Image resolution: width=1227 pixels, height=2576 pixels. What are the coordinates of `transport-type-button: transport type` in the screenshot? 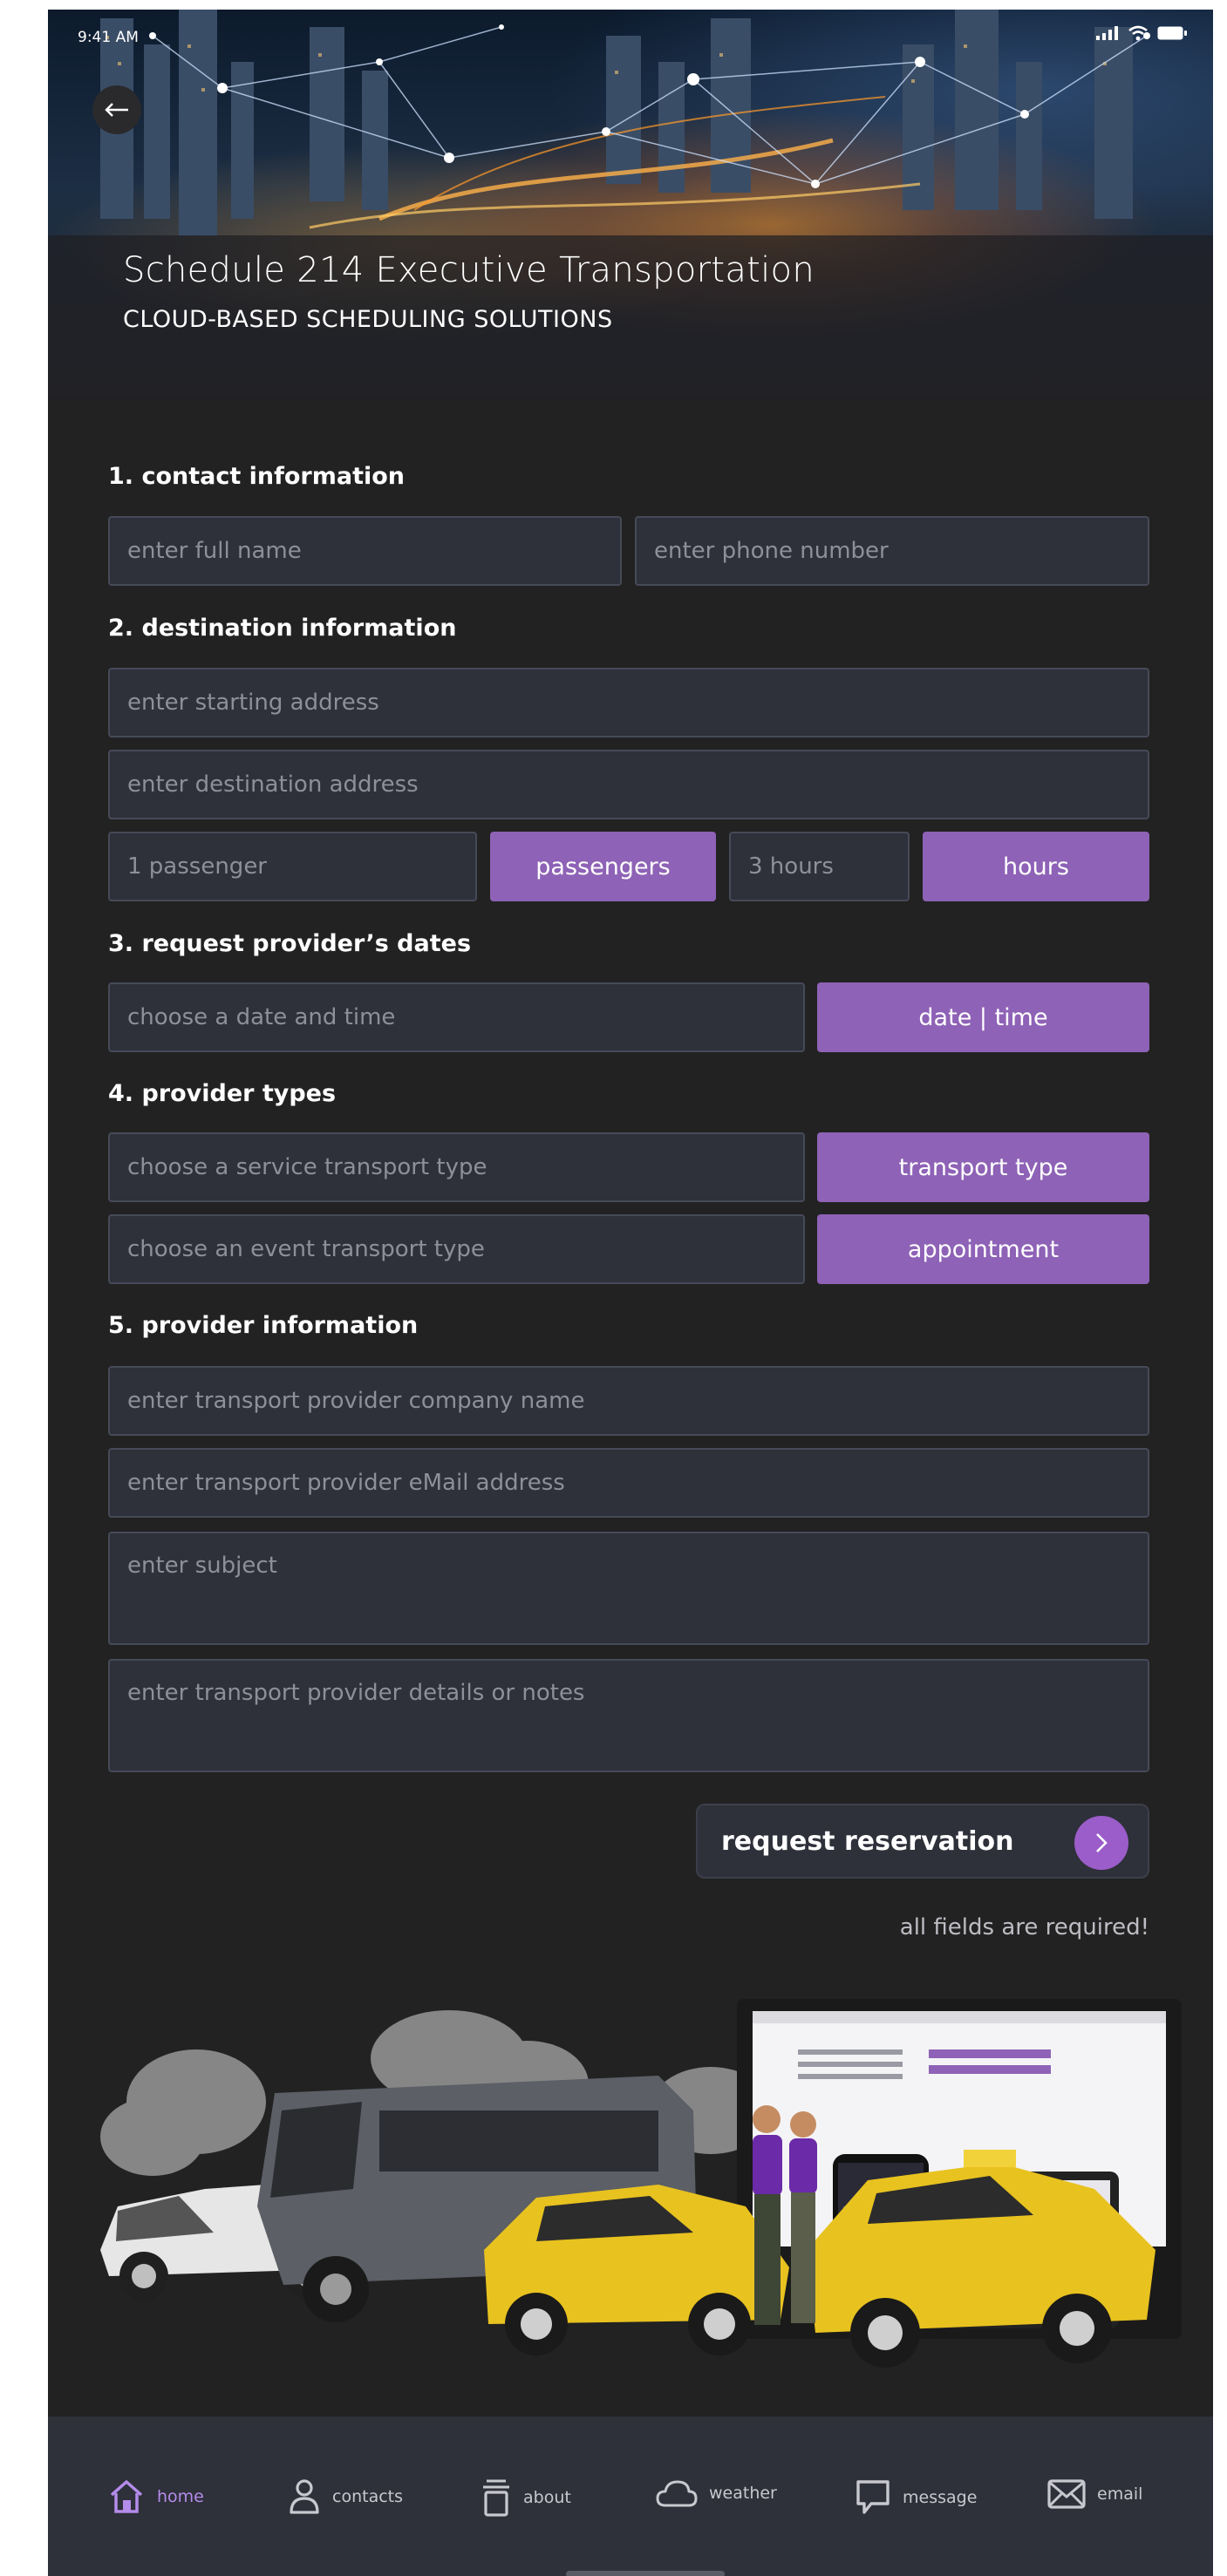 It's located at (983, 1167).